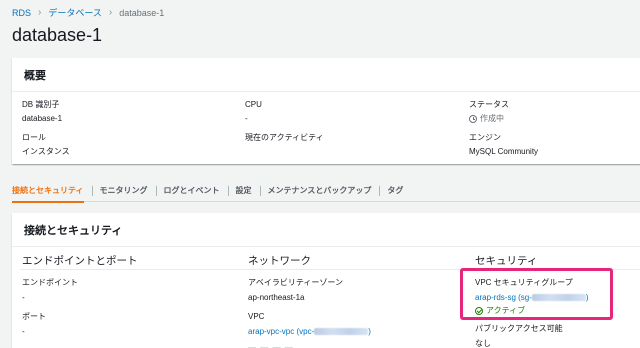 The width and height of the screenshot is (640, 348). Describe the element at coordinates (34, 316) in the screenshot. I see `port-label: ポート` at that location.